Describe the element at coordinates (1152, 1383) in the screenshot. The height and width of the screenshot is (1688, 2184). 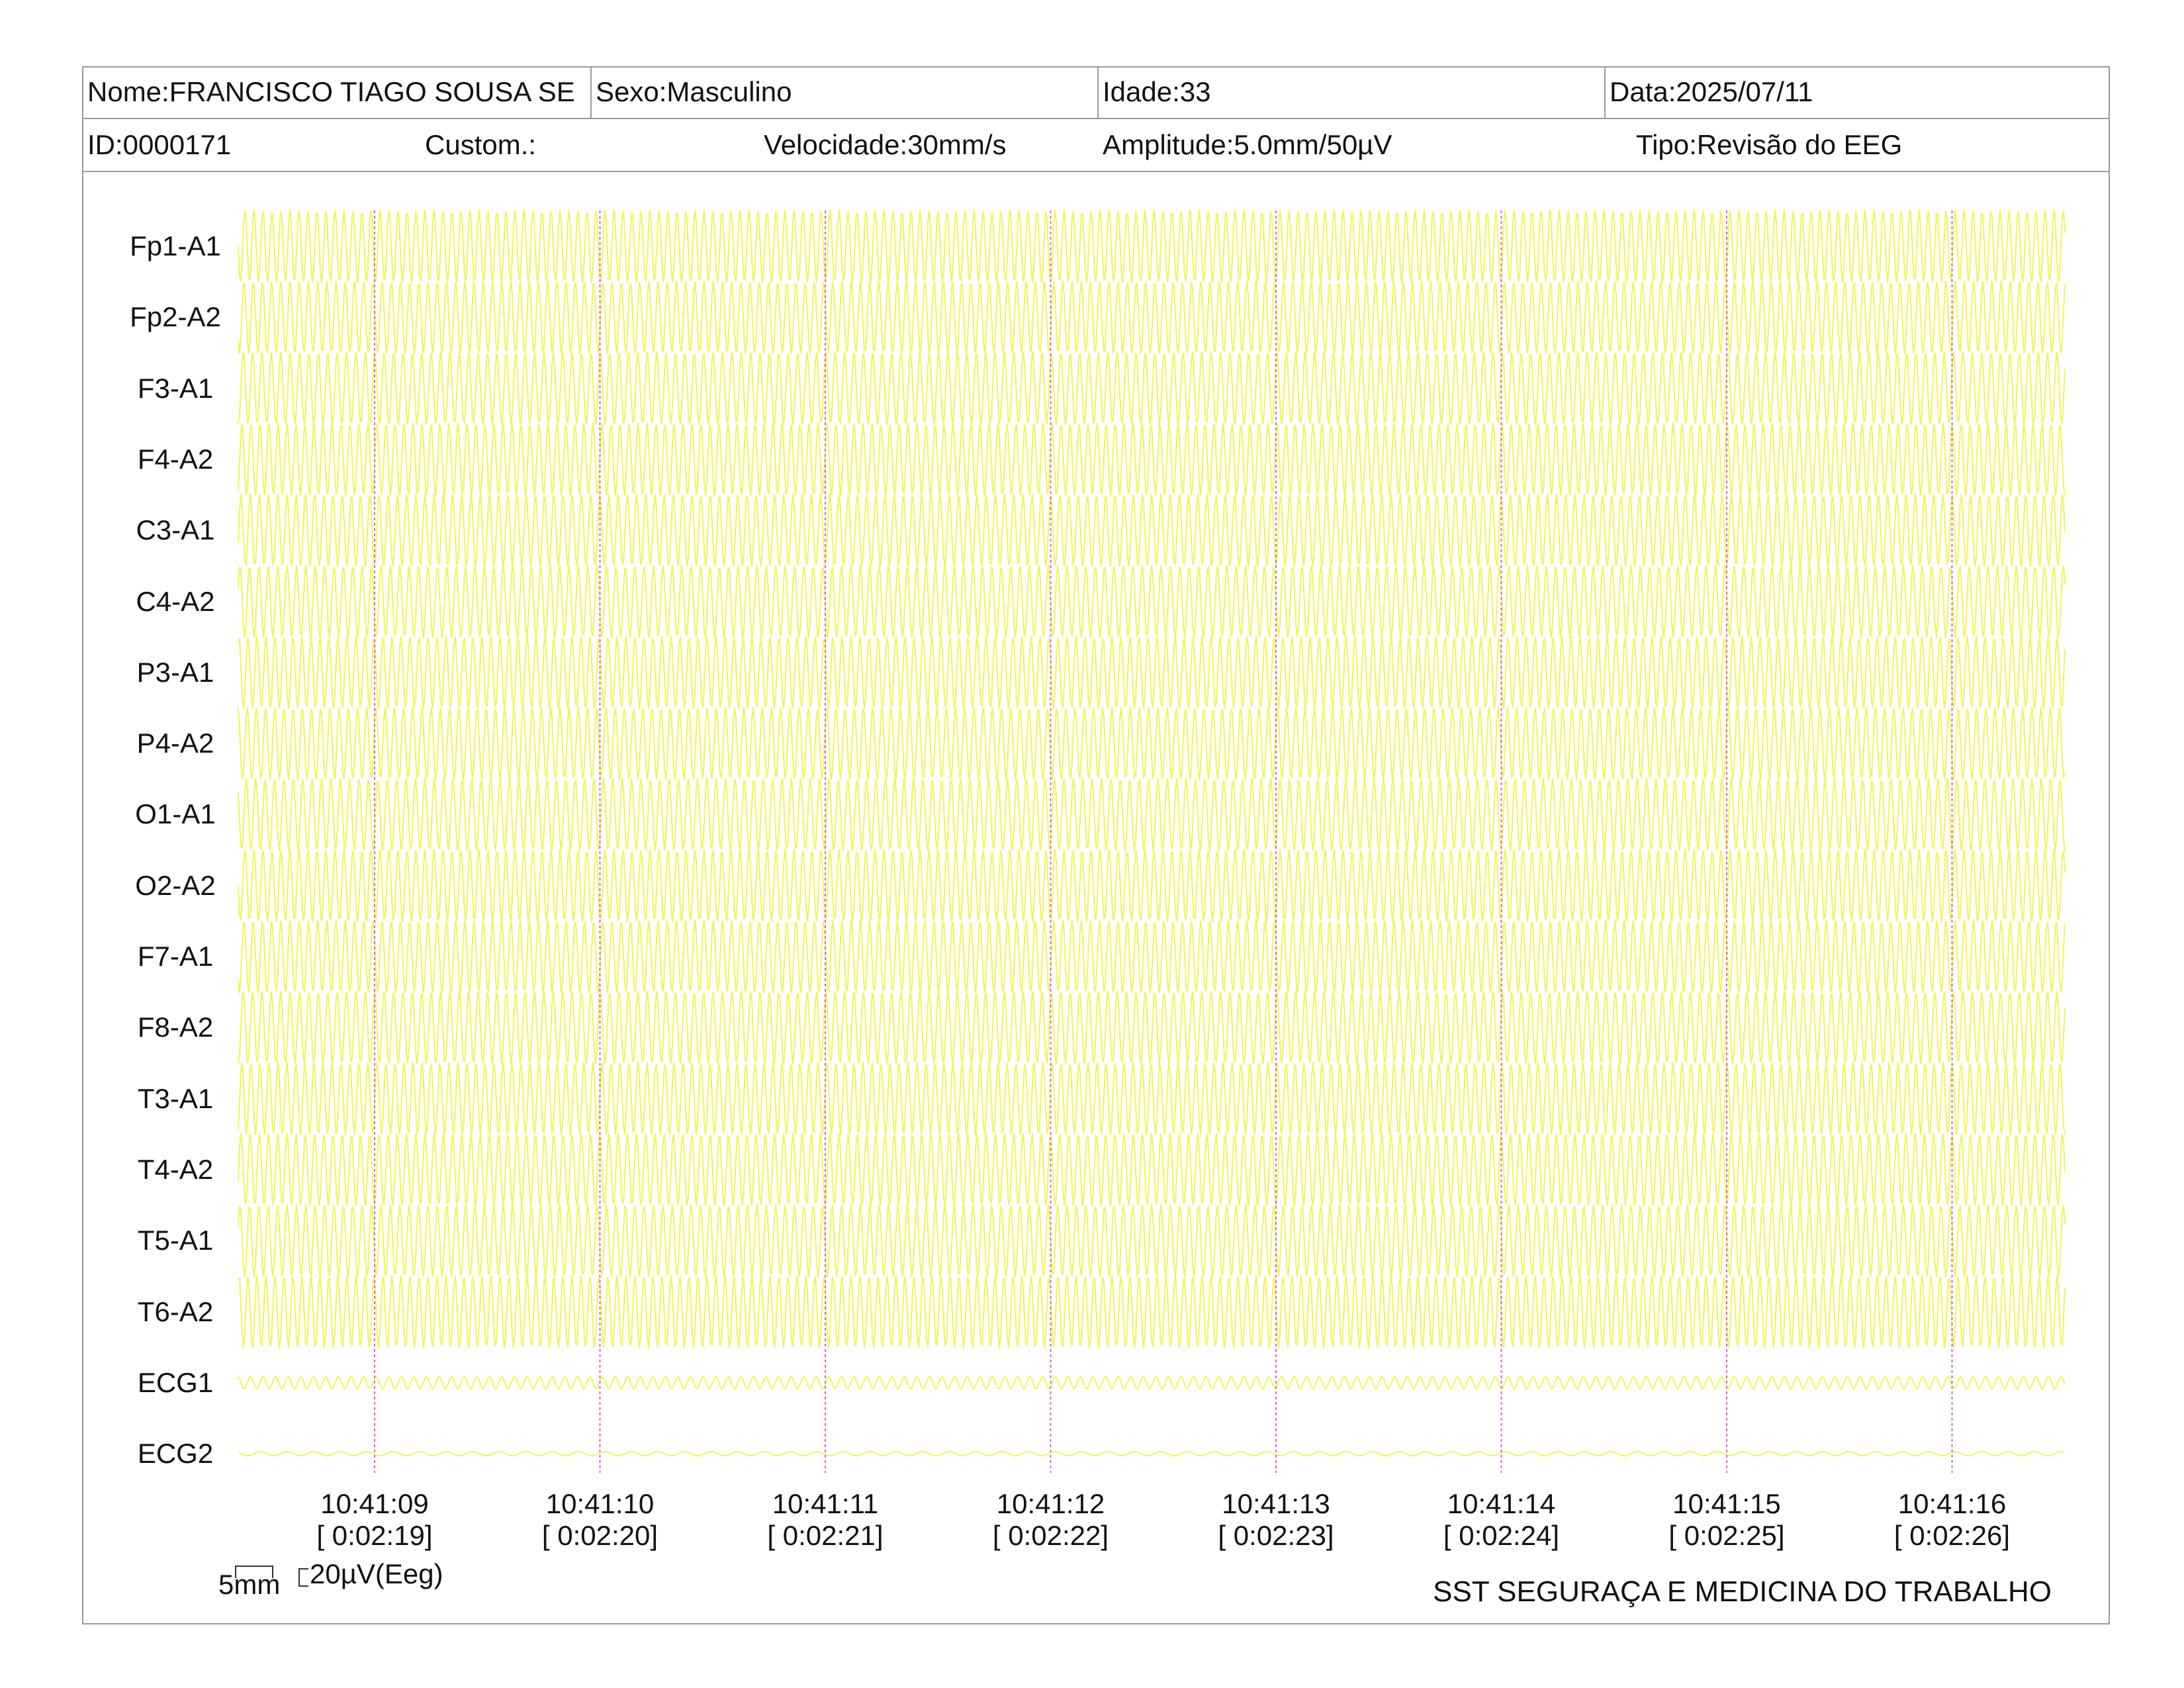
I see `trace-ecg1` at that location.